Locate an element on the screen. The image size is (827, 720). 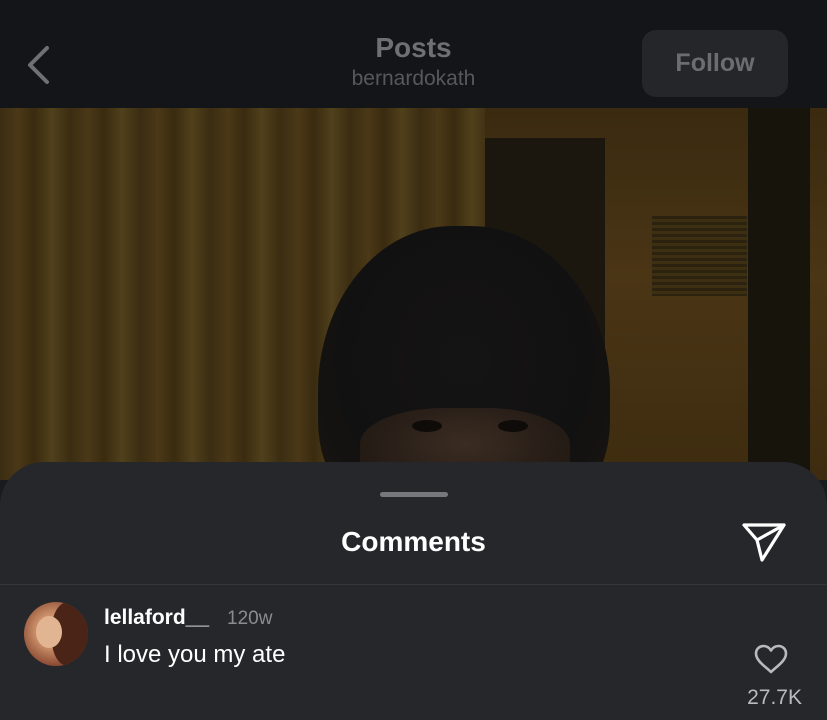
wall-vent is located at coordinates (699, 256).